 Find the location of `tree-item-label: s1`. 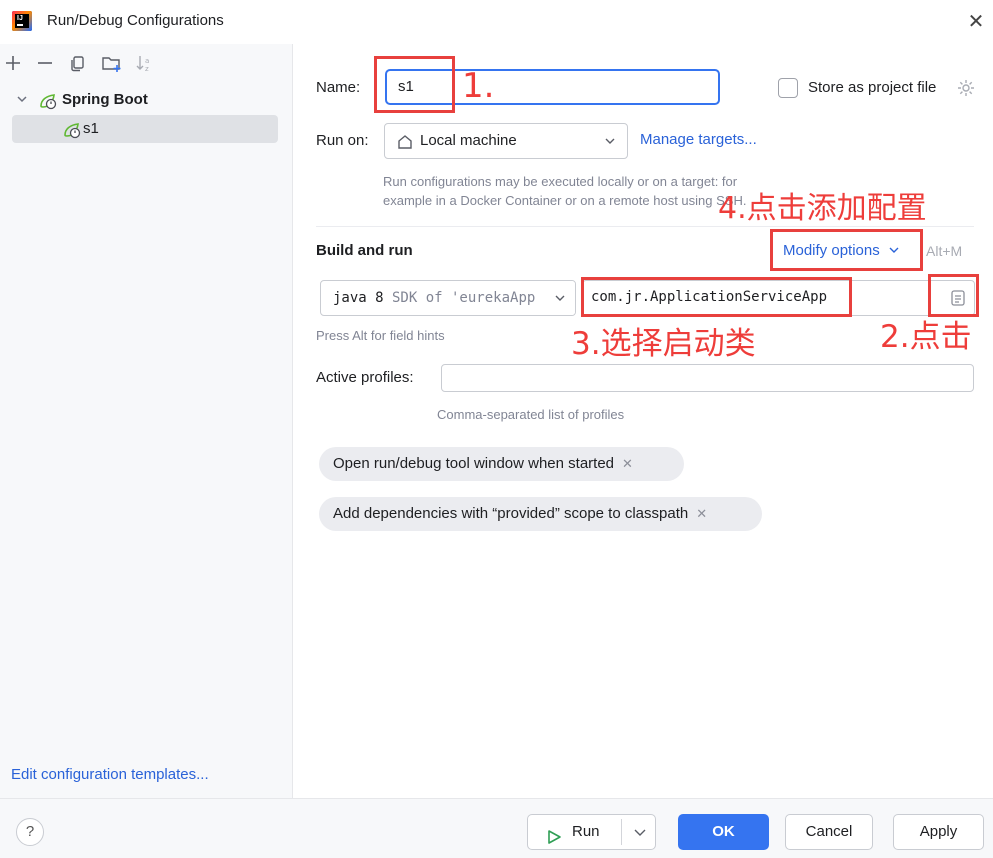

tree-item-label: s1 is located at coordinates (91, 128).